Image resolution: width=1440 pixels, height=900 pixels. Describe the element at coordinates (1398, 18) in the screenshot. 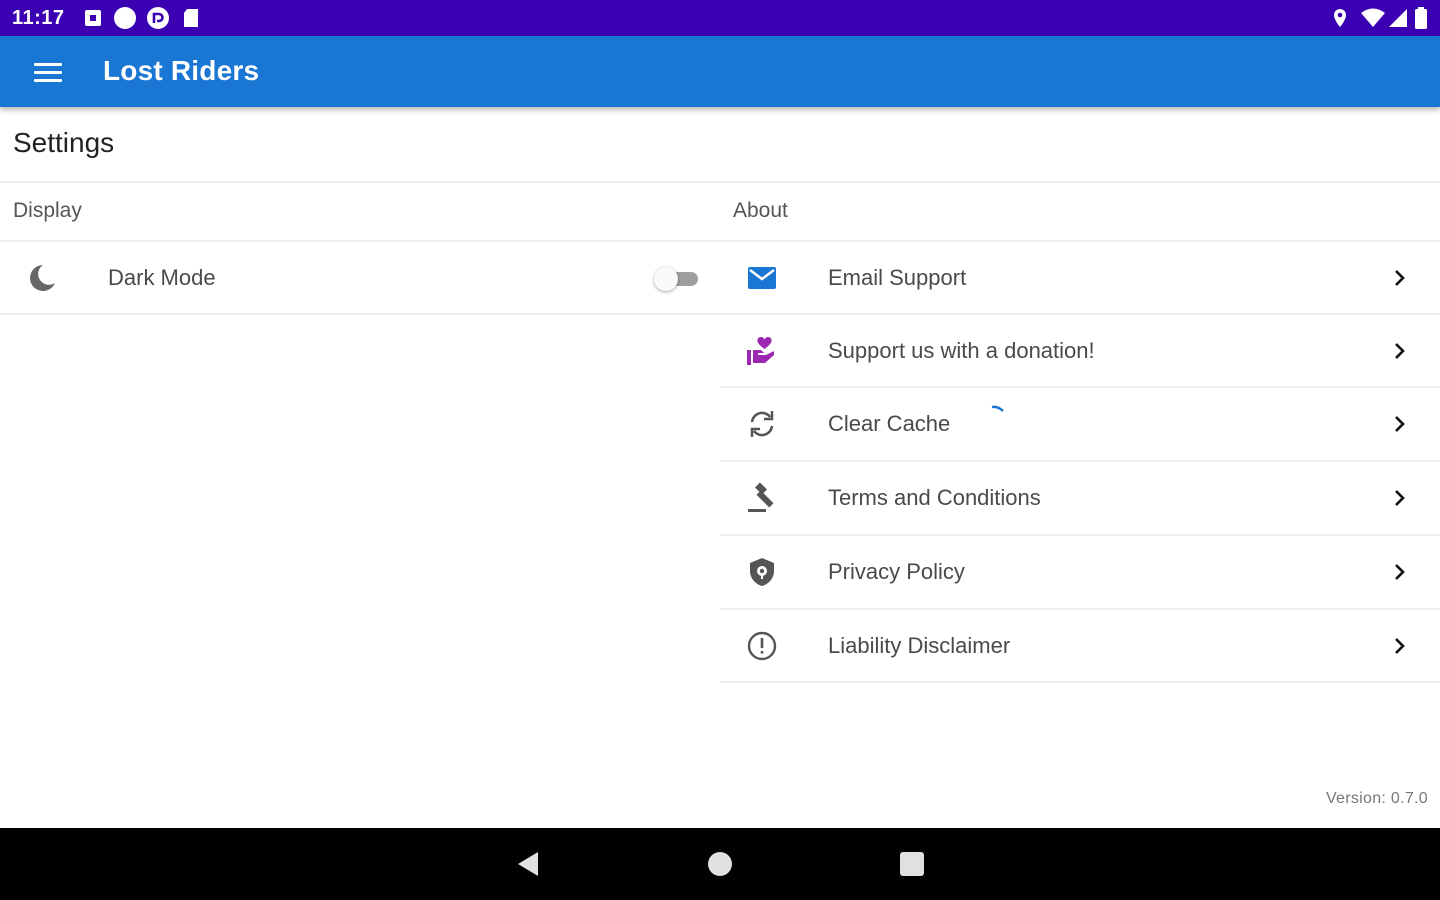

I see `cell-signal-icon` at that location.